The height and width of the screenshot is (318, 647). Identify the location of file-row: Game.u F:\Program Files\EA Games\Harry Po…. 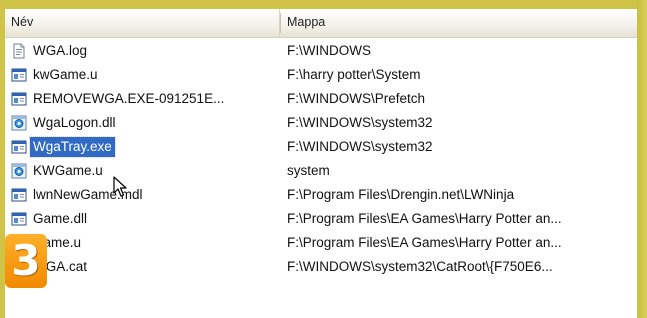
(321, 243).